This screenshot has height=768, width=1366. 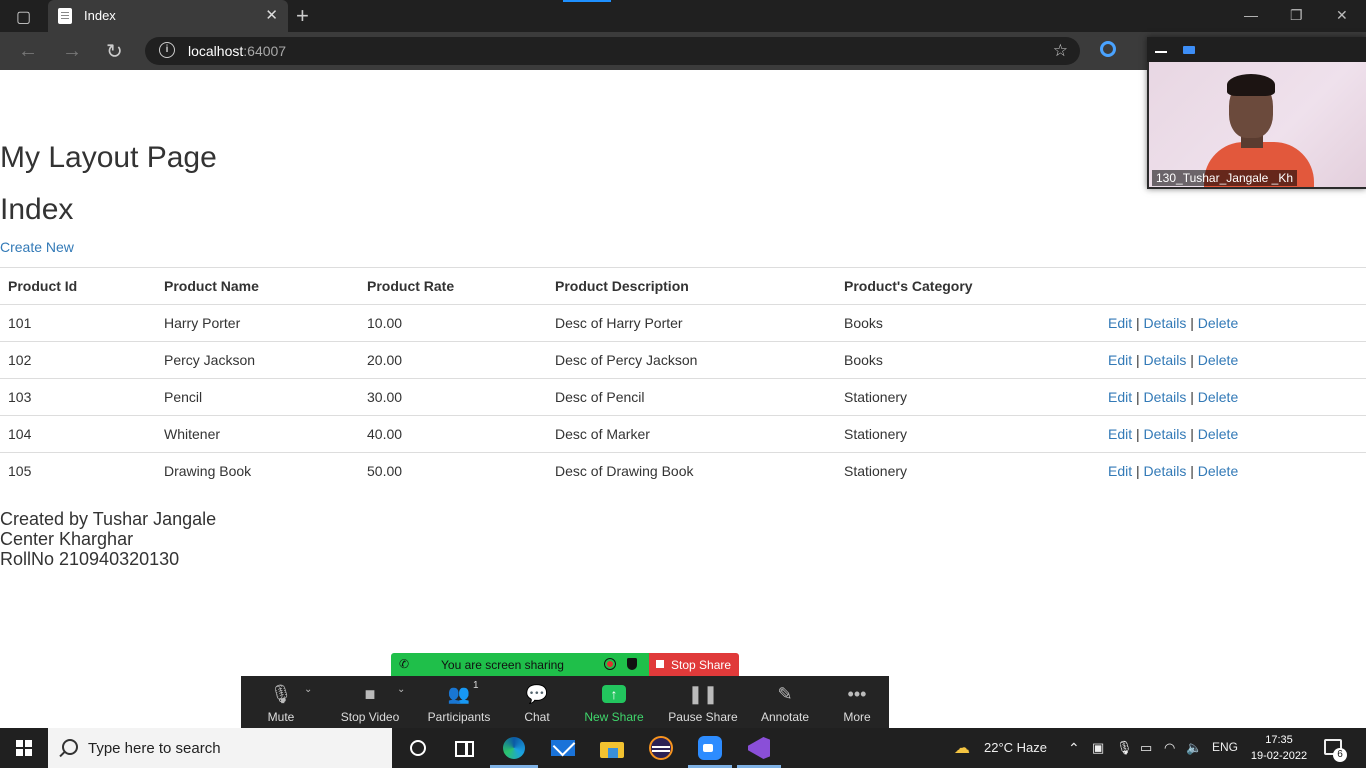 What do you see at coordinates (78, 397) in the screenshot?
I see `cell-product-id: 103` at bounding box center [78, 397].